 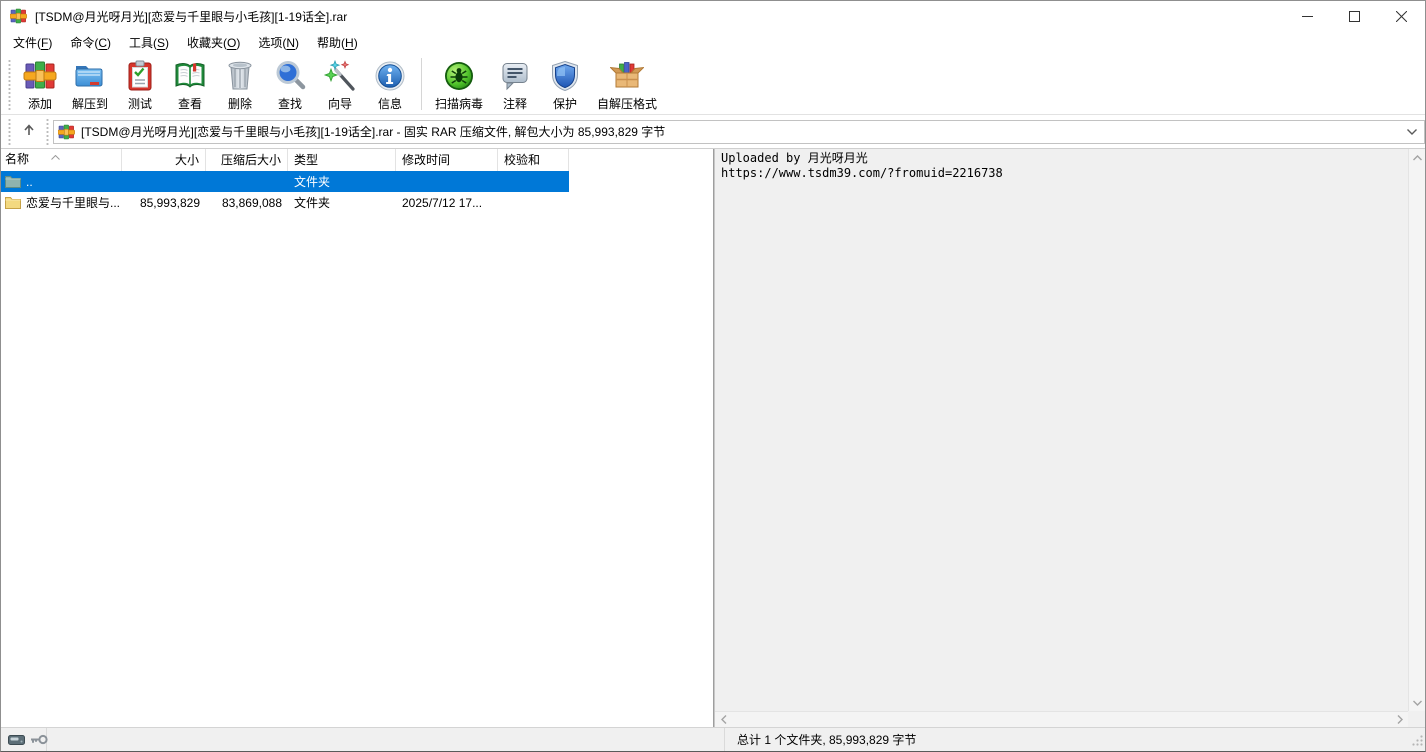 What do you see at coordinates (61, 160) in the screenshot?
I see `column-header-name: 名称` at bounding box center [61, 160].